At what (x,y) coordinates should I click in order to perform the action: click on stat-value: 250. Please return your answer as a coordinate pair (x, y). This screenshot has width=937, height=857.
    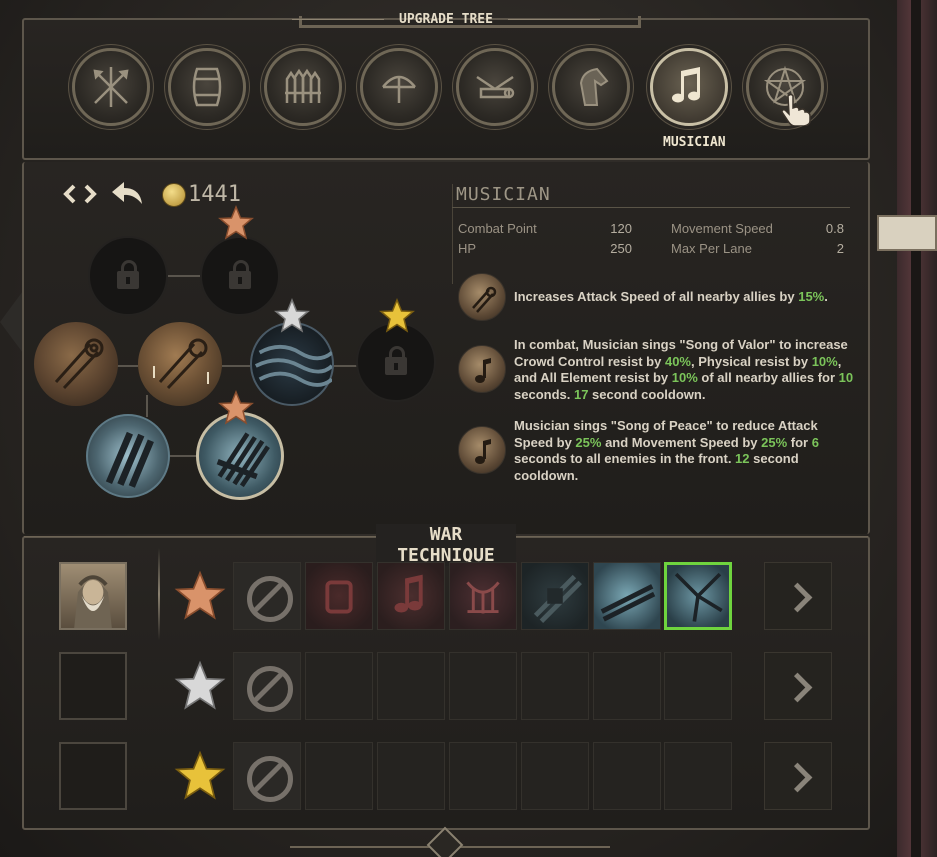
    Looking at the image, I should click on (621, 248).